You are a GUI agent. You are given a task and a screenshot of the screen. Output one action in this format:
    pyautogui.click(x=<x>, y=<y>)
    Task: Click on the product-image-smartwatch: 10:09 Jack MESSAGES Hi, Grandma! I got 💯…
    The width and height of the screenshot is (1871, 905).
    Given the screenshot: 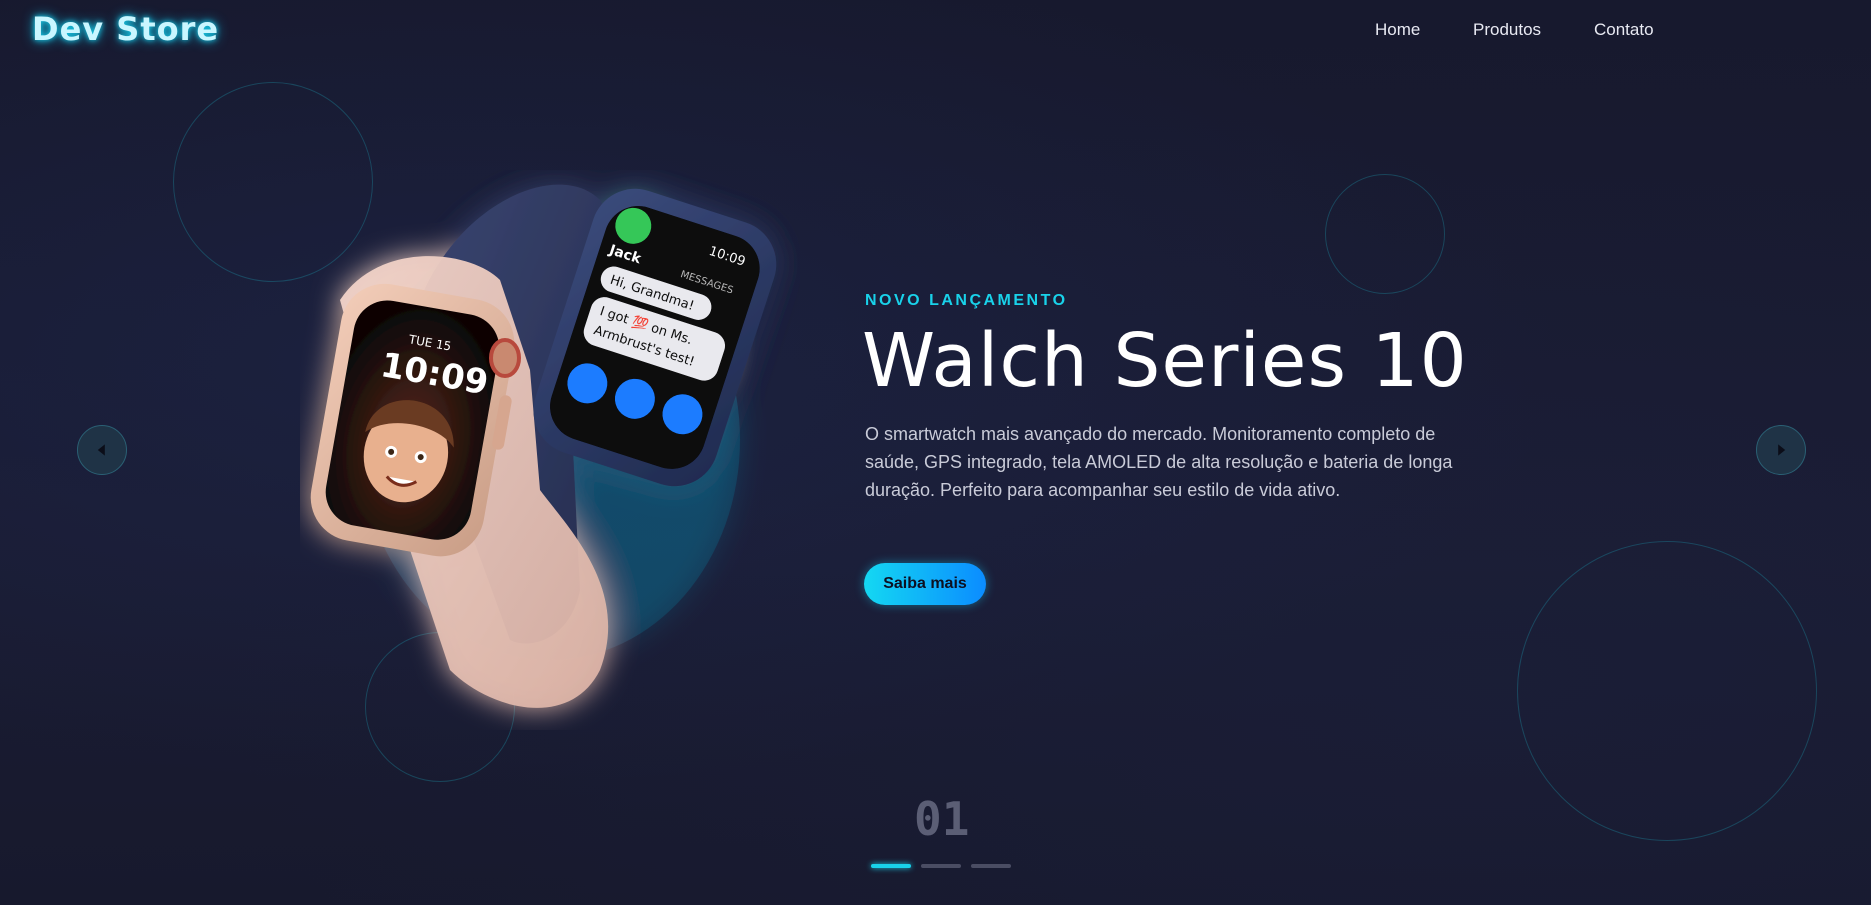 What is the action you would take?
    pyautogui.click(x=543, y=446)
    